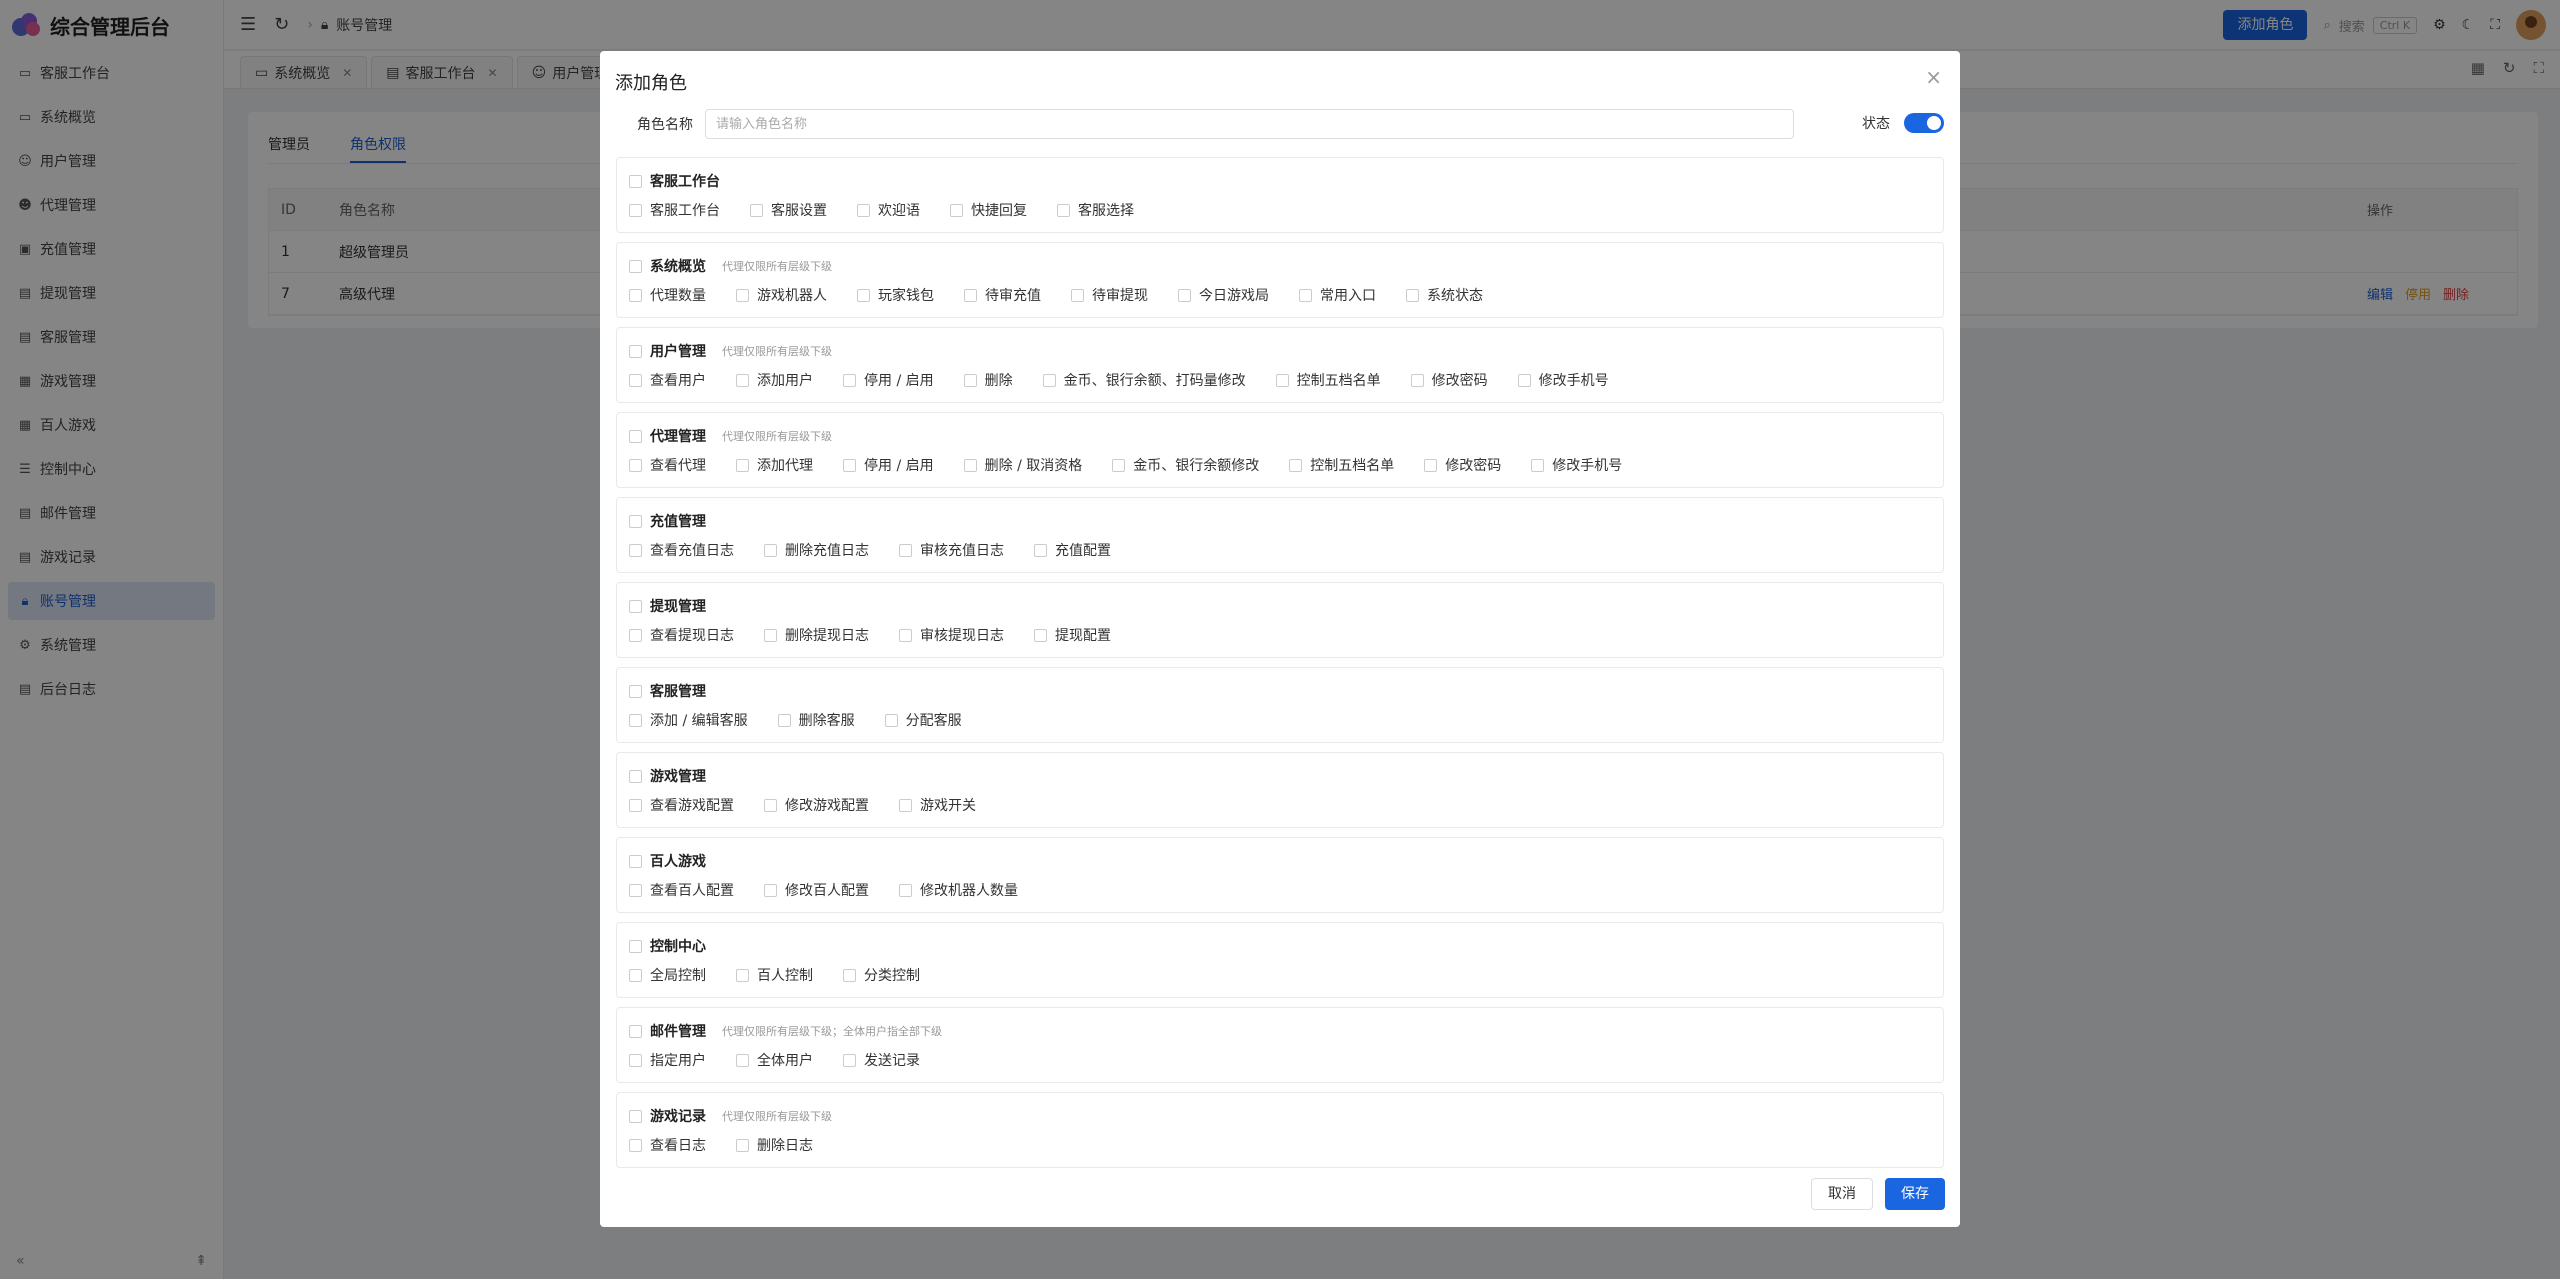  What do you see at coordinates (1444, 295) in the screenshot?
I see `permission-checkbox: 系统状态` at bounding box center [1444, 295].